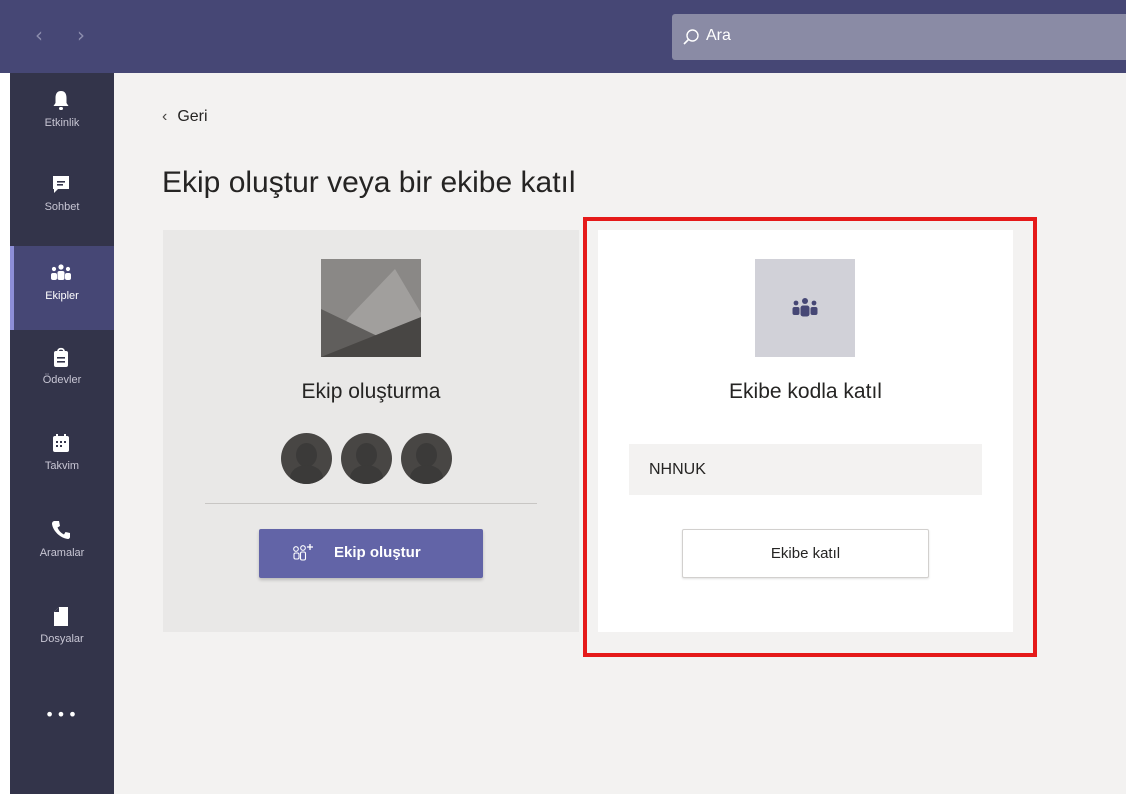 Image resolution: width=1126 pixels, height=794 pixels. What do you see at coordinates (718, 35) in the screenshot?
I see `search-placeholder: Ara` at bounding box center [718, 35].